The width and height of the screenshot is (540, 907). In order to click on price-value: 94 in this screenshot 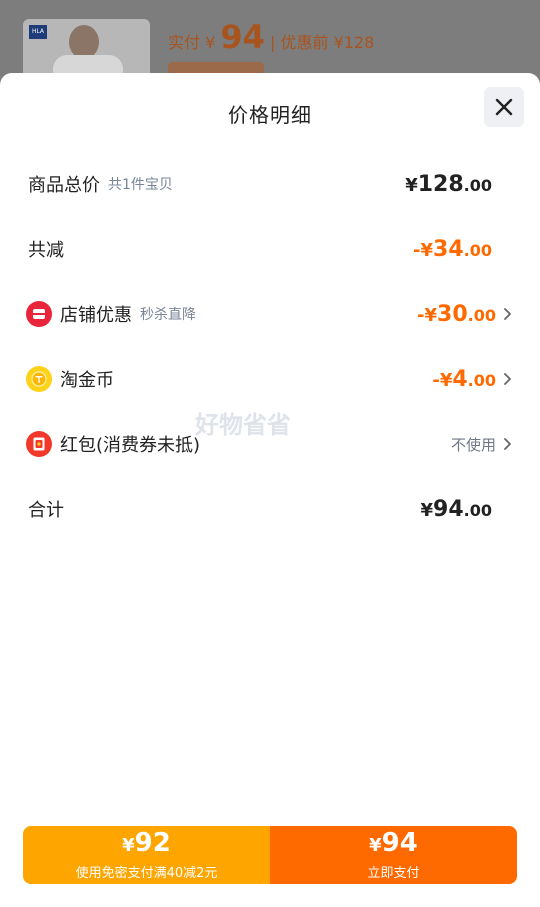, I will do `click(242, 37)`.